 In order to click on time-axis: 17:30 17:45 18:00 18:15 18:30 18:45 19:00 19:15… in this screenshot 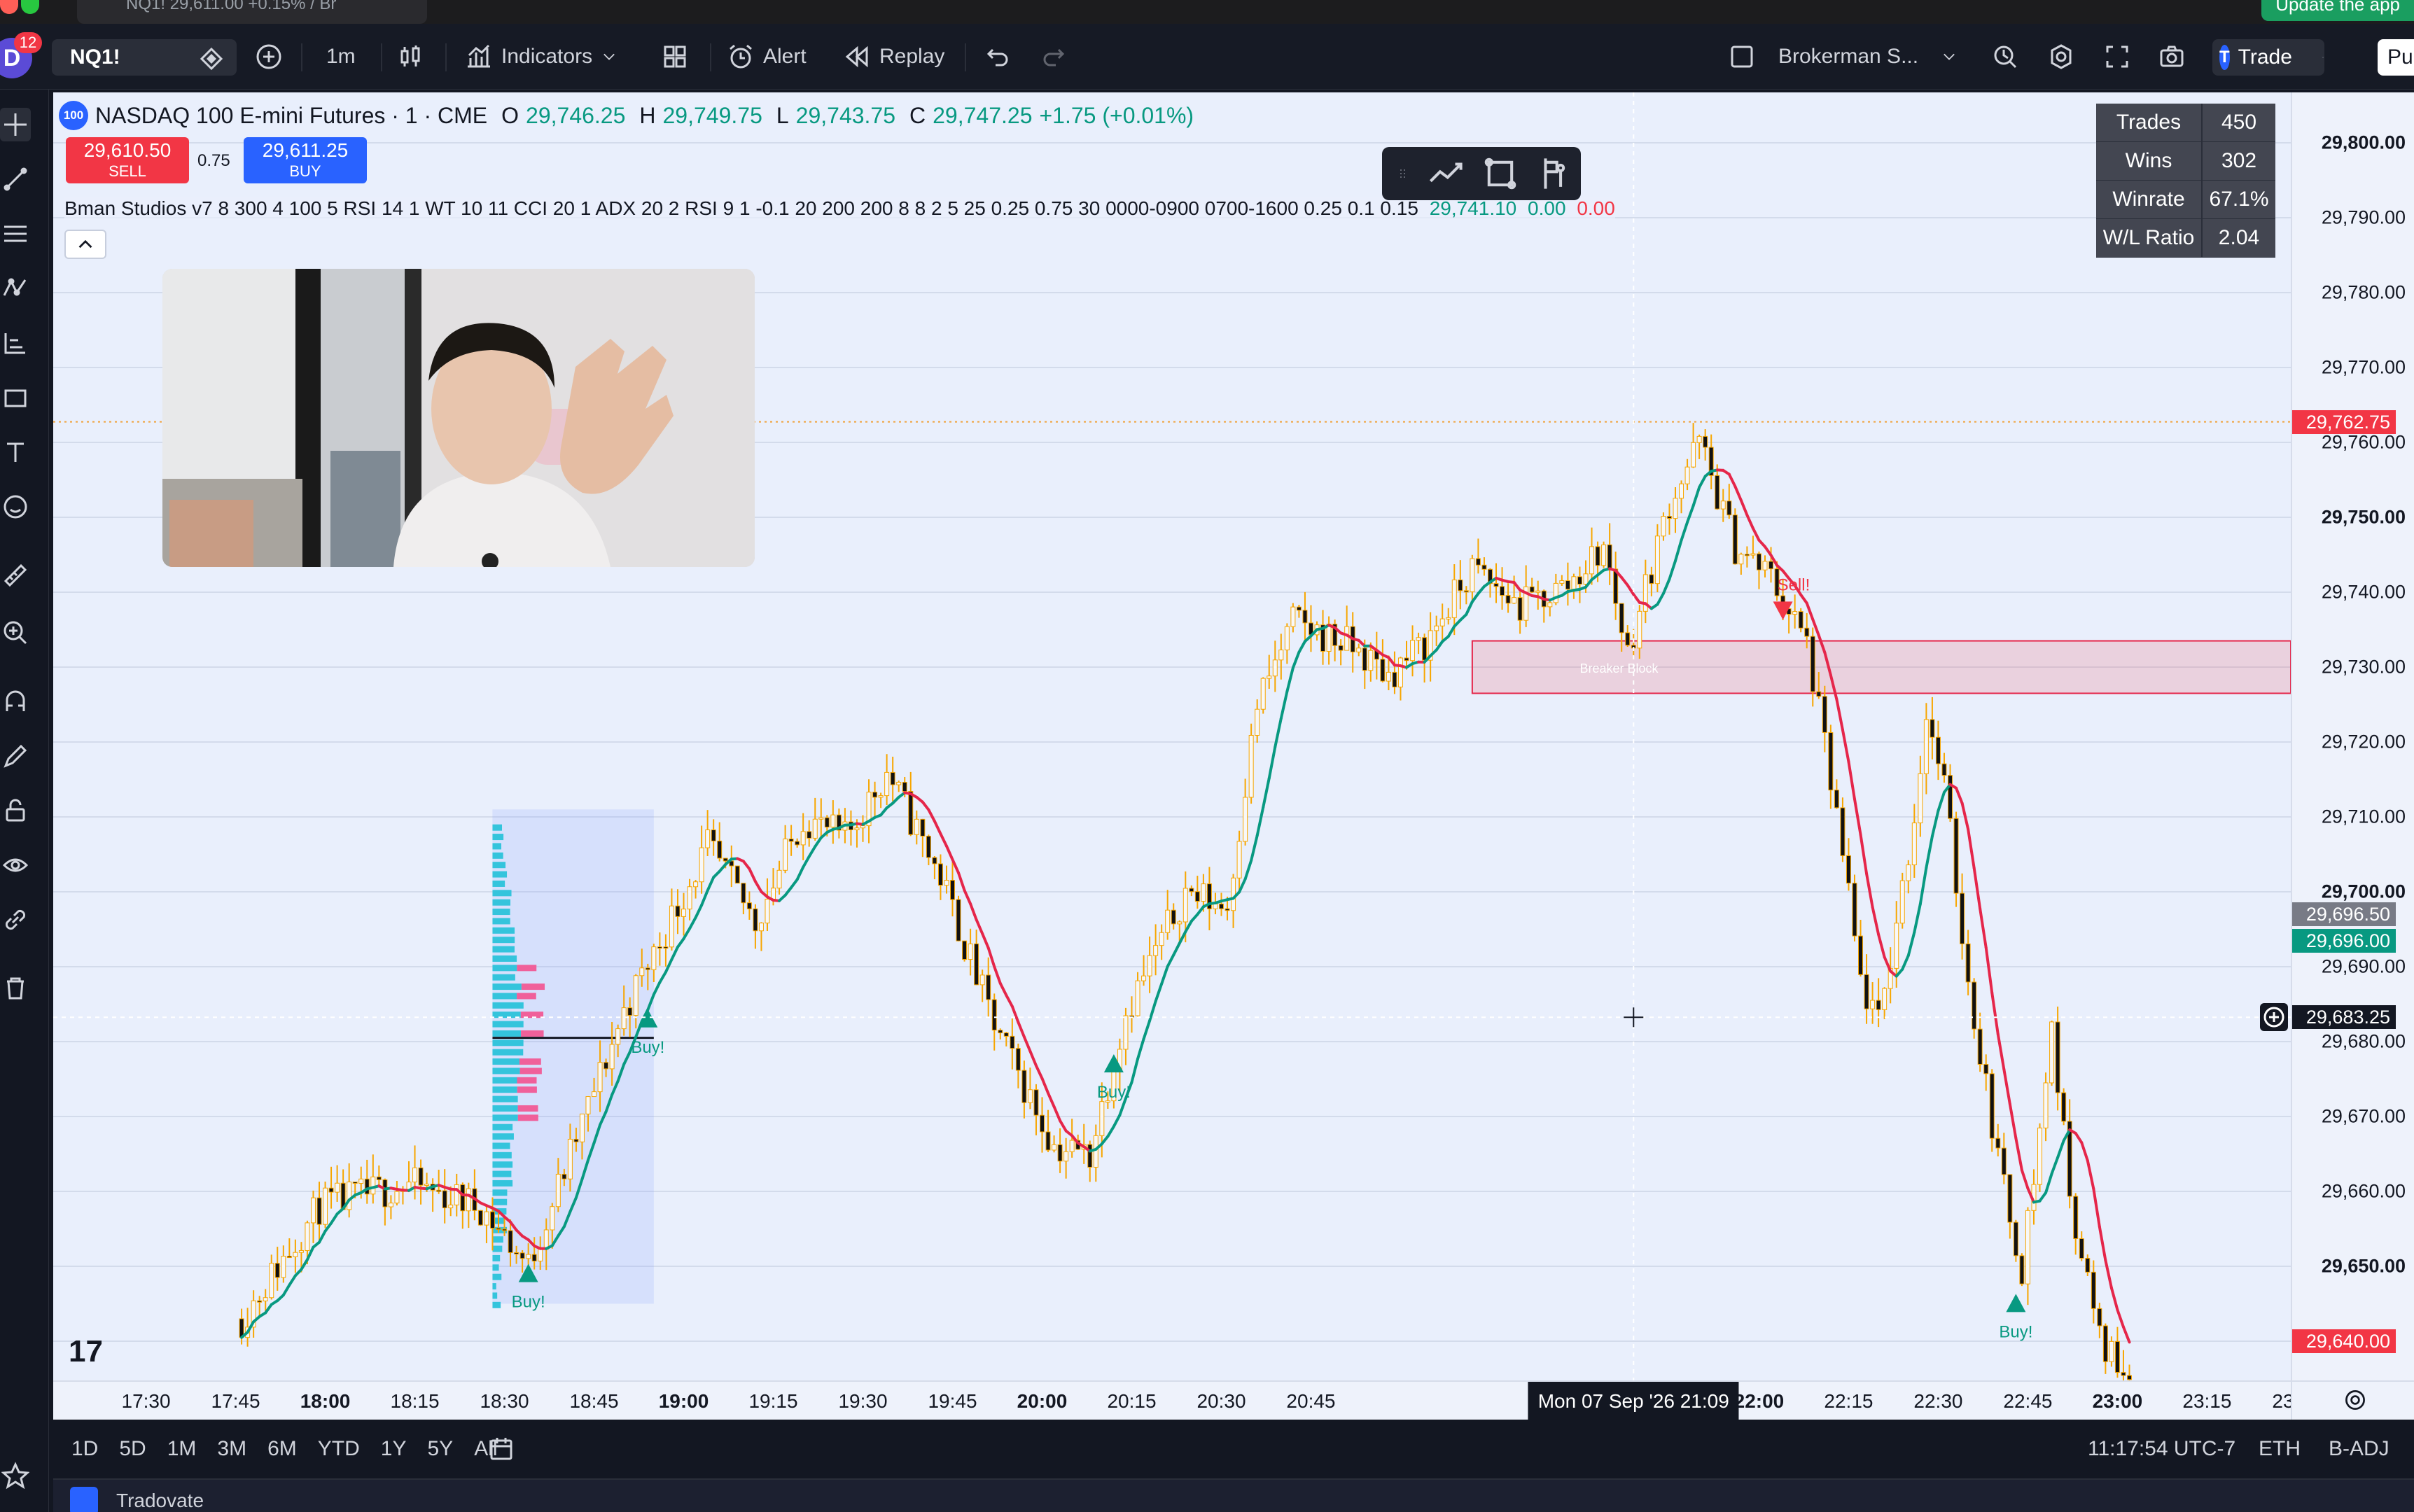, I will do `click(1187, 1400)`.